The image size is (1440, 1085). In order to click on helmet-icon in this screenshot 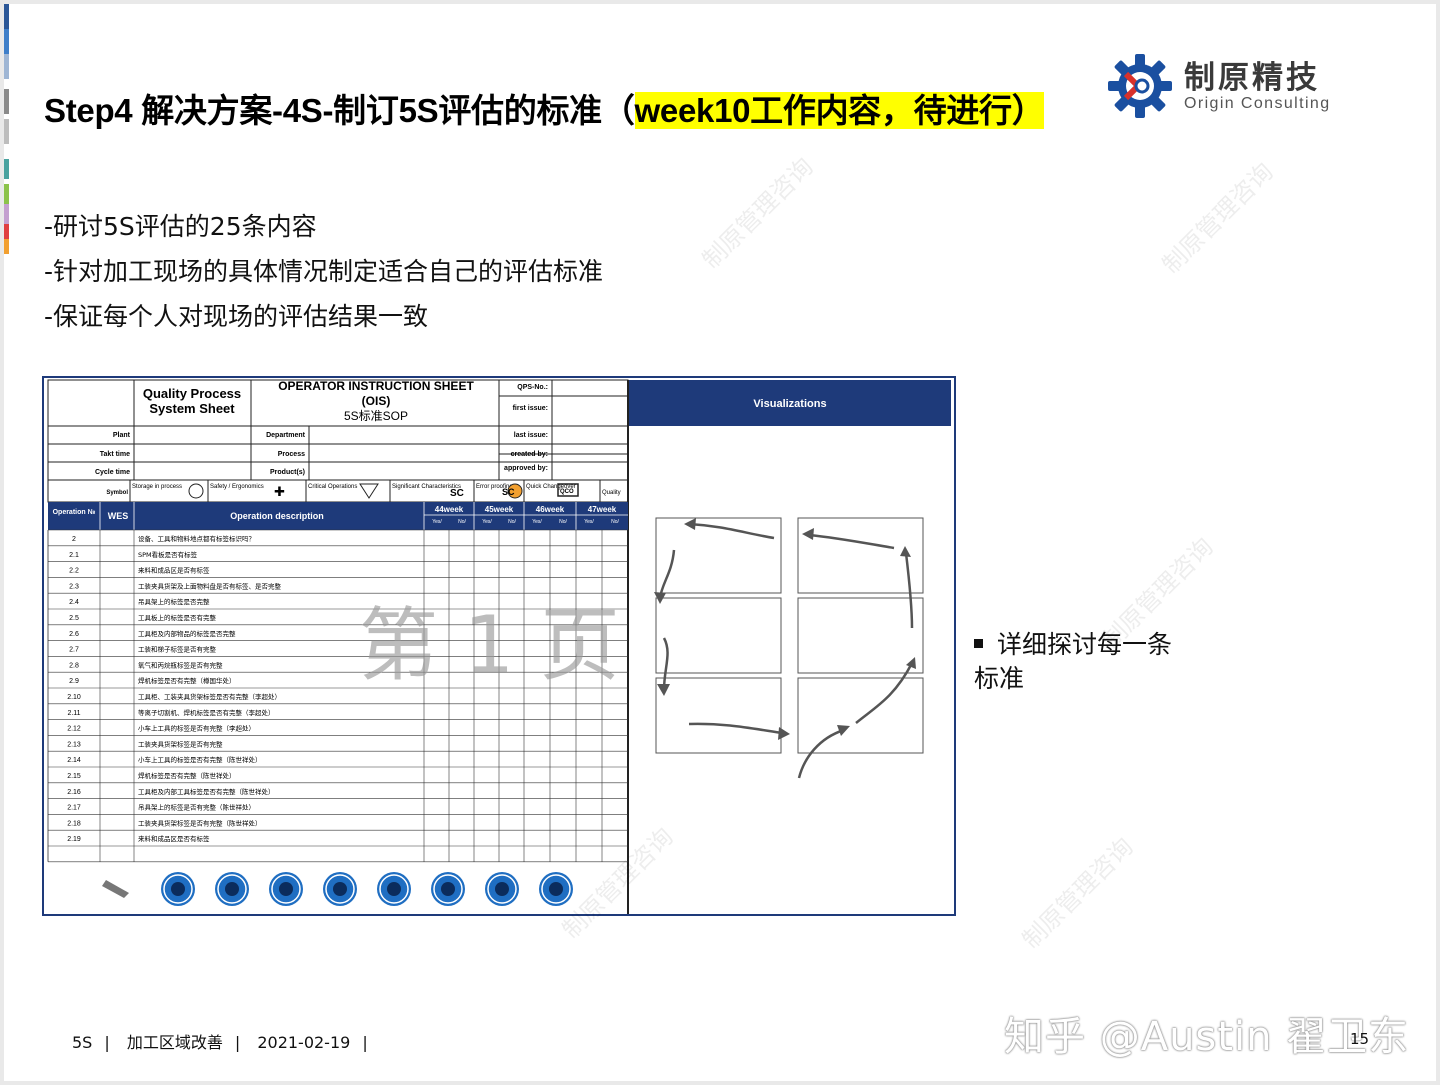, I will do `click(502, 889)`.